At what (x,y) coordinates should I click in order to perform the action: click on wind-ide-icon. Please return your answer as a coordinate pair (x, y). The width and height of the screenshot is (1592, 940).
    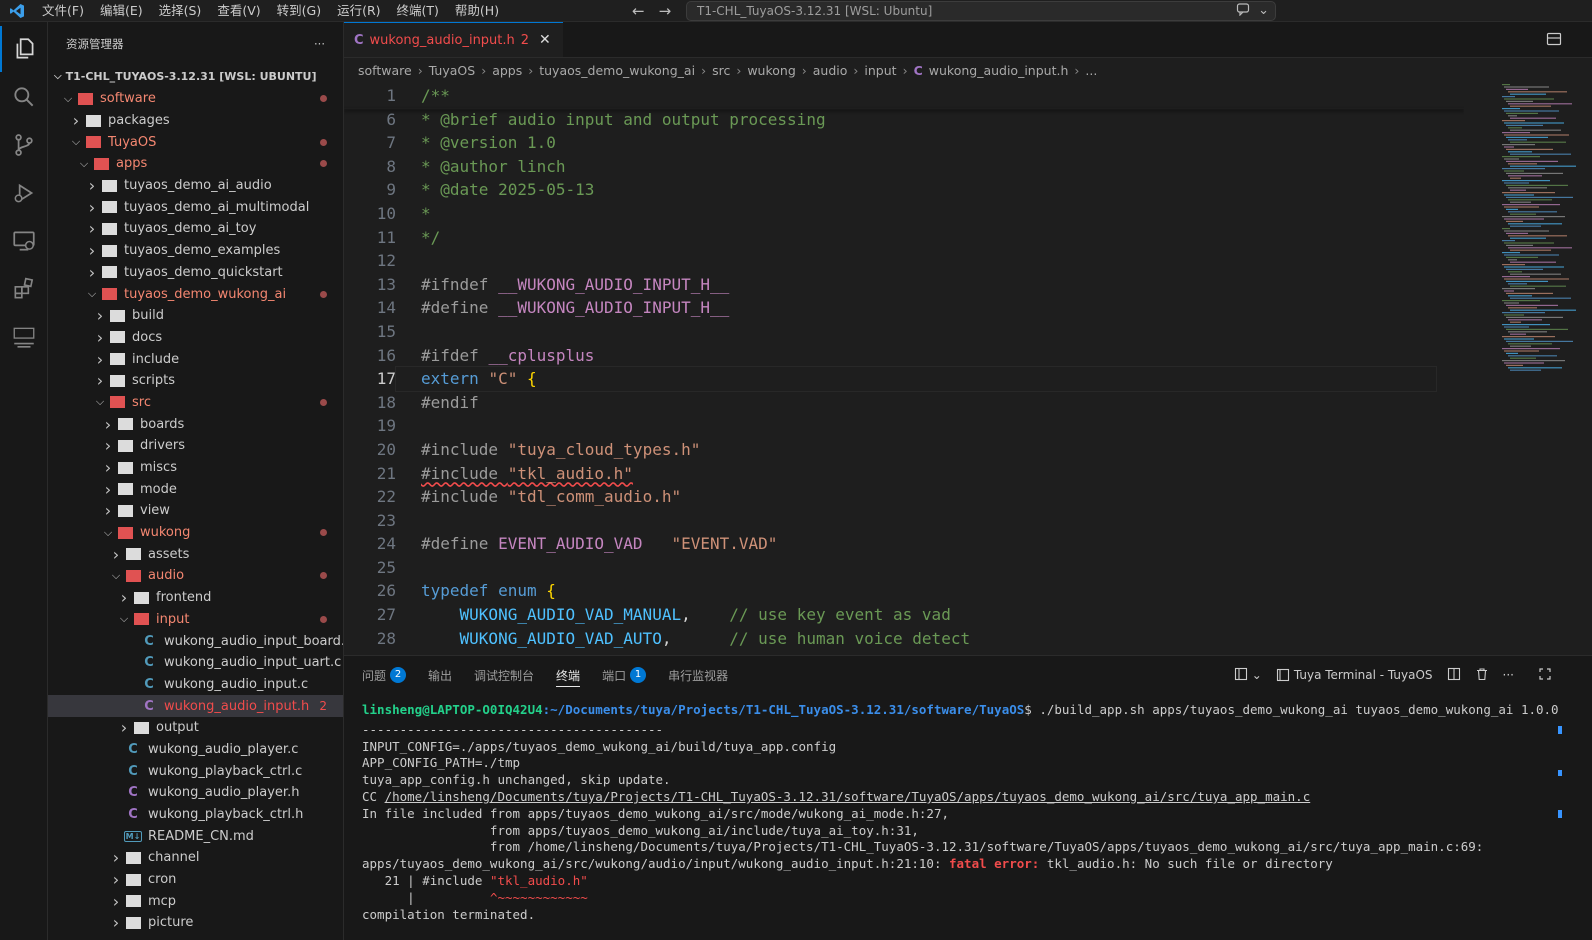
    Looking at the image, I should click on (24, 337).